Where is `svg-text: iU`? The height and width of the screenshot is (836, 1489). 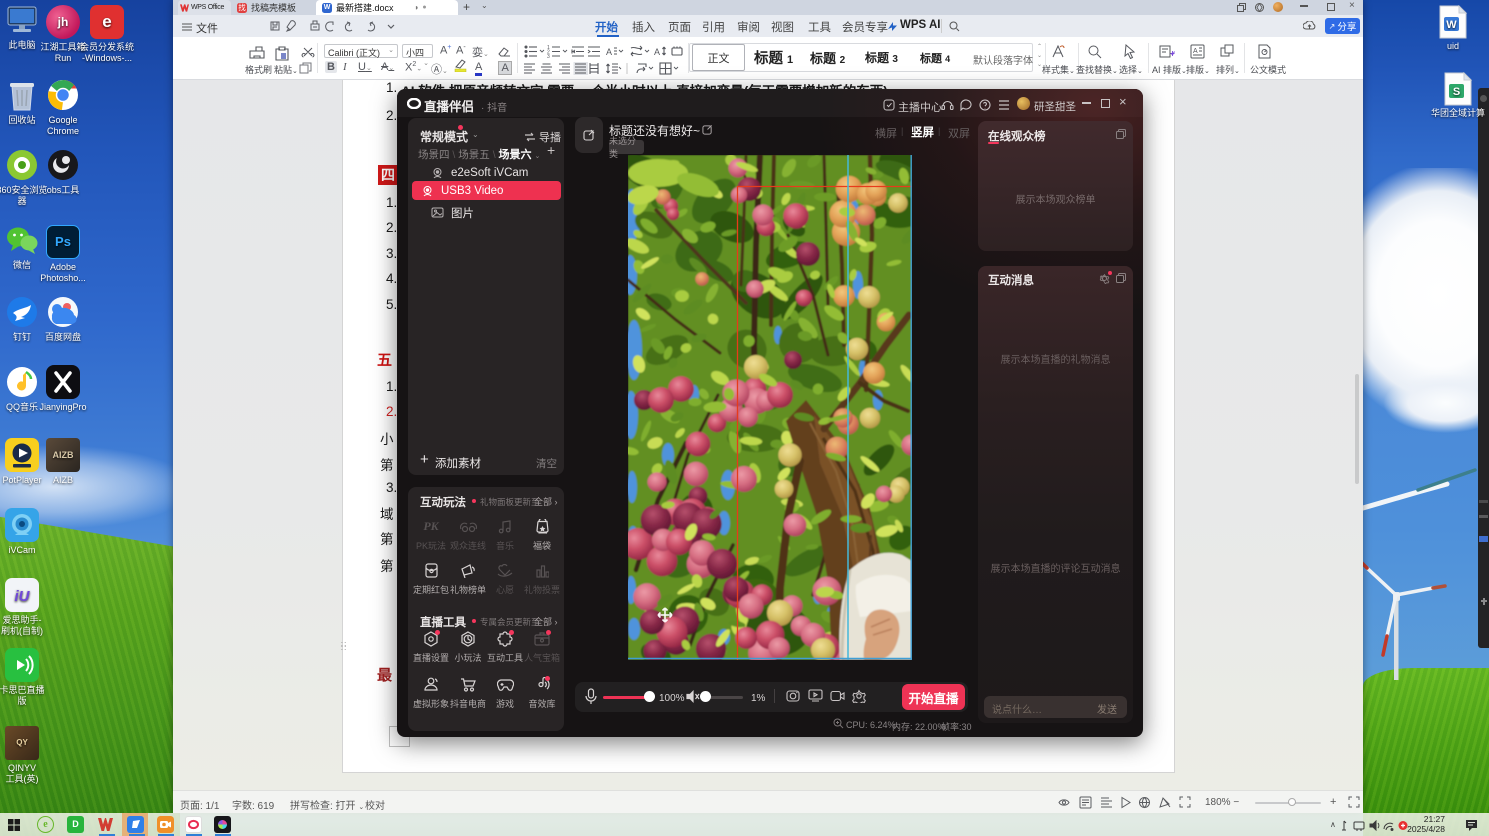 svg-text: iU is located at coordinates (23, 596).